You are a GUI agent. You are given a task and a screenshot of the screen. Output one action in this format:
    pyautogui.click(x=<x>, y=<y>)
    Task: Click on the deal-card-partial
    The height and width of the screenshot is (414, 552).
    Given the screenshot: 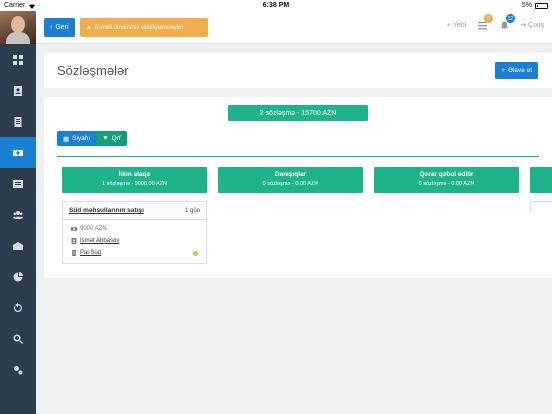 What is the action you would take?
    pyautogui.click(x=541, y=206)
    